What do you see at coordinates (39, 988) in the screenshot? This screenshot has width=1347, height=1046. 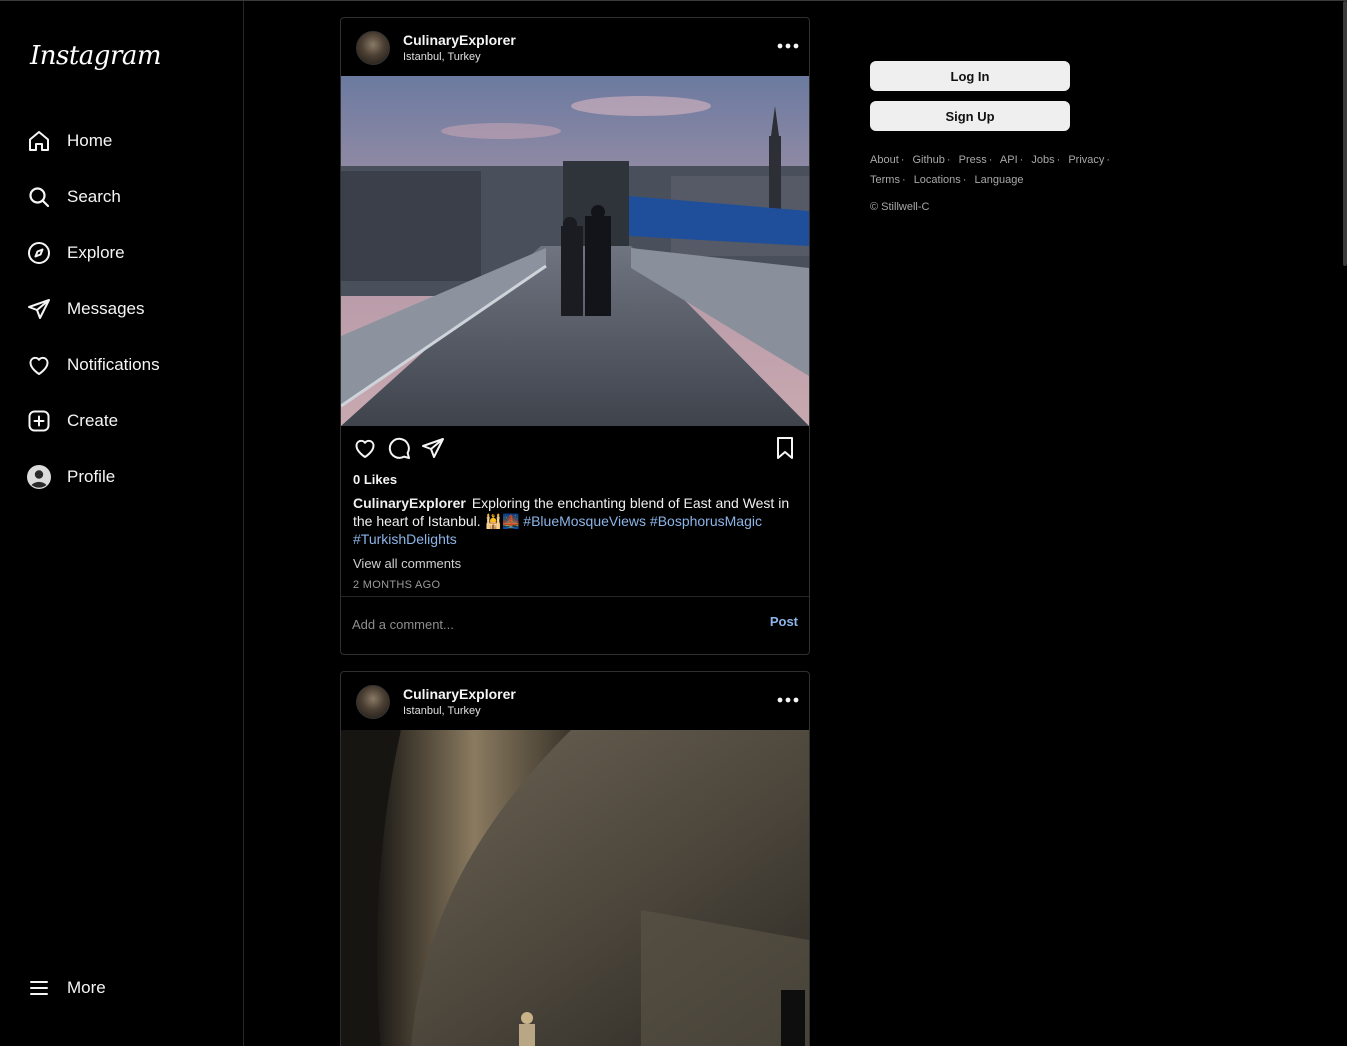 I see `hamburger-menu-icon` at bounding box center [39, 988].